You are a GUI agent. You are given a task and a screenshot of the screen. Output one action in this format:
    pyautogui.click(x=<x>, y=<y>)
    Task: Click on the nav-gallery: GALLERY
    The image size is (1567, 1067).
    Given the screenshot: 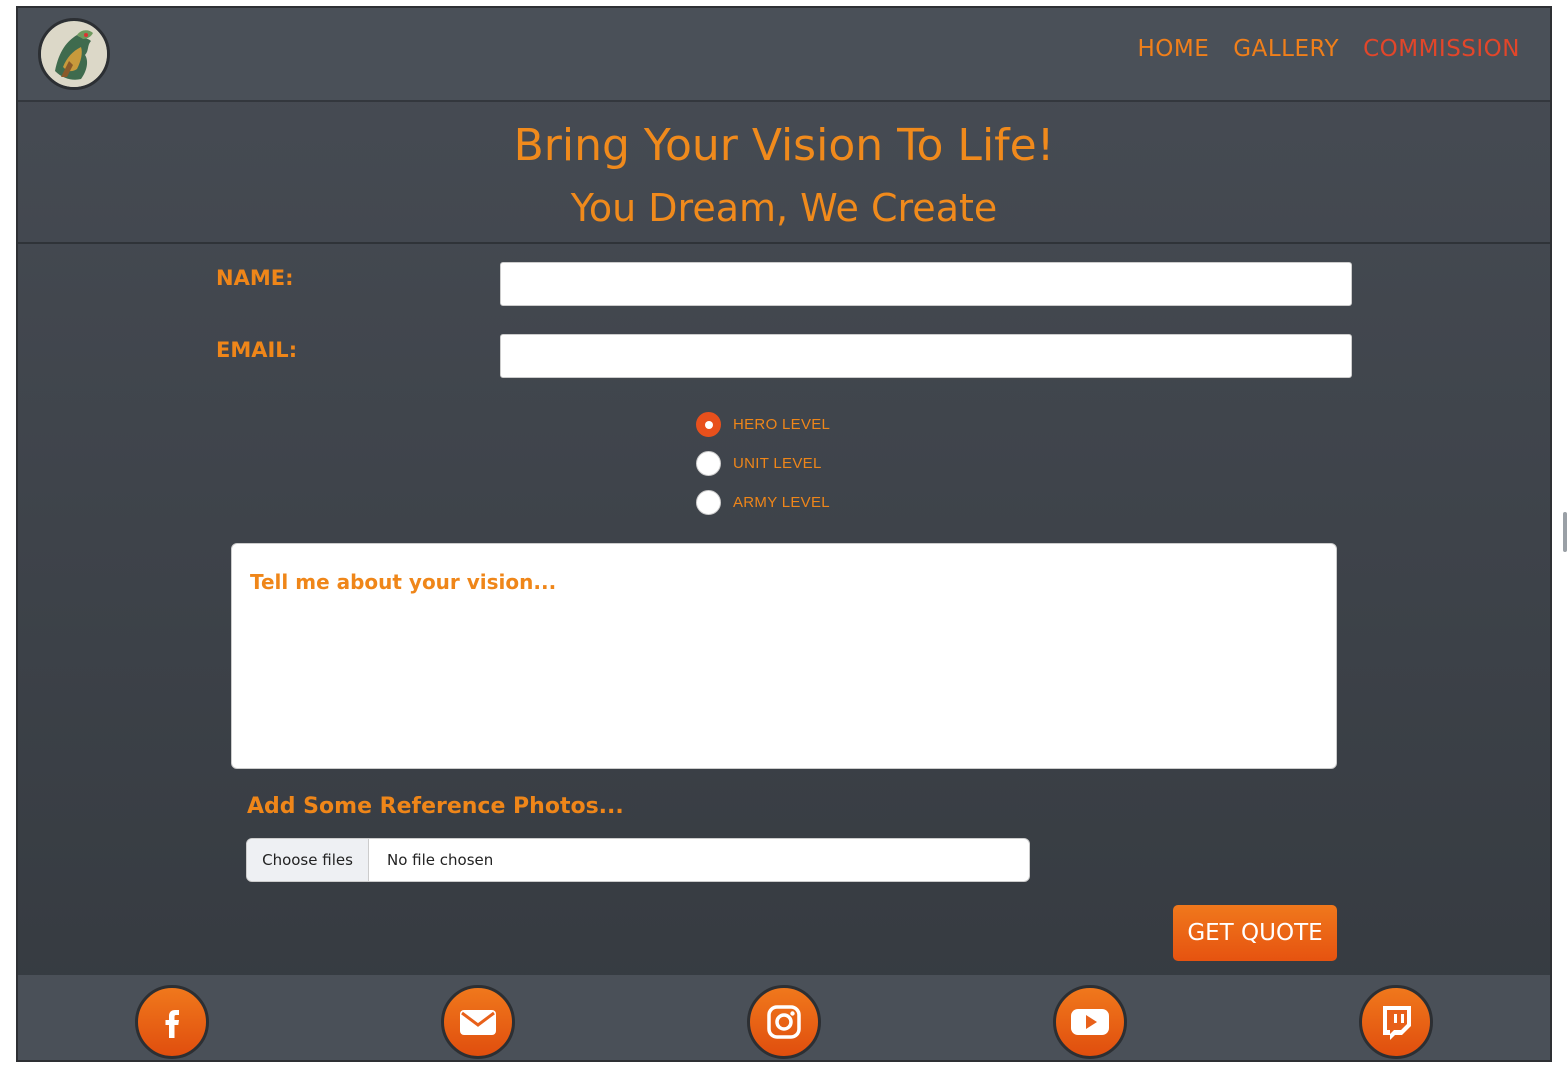 What is the action you would take?
    pyautogui.click(x=1286, y=49)
    